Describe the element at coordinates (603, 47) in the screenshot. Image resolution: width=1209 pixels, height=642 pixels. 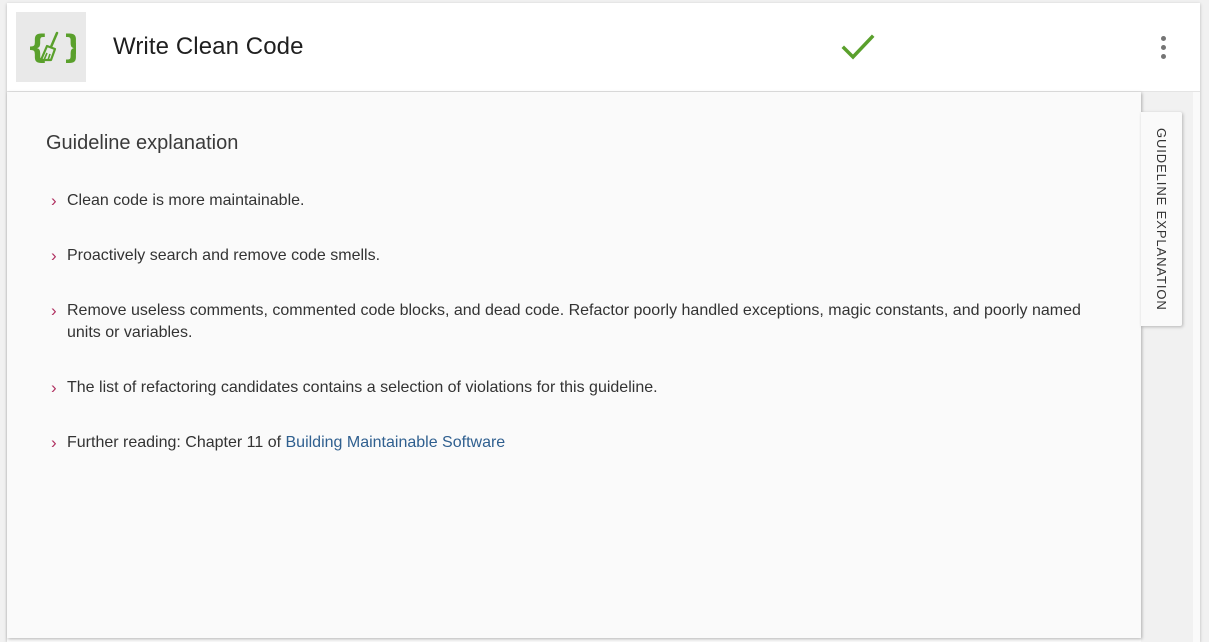
I see `card-header: { } Write Clean Code` at that location.